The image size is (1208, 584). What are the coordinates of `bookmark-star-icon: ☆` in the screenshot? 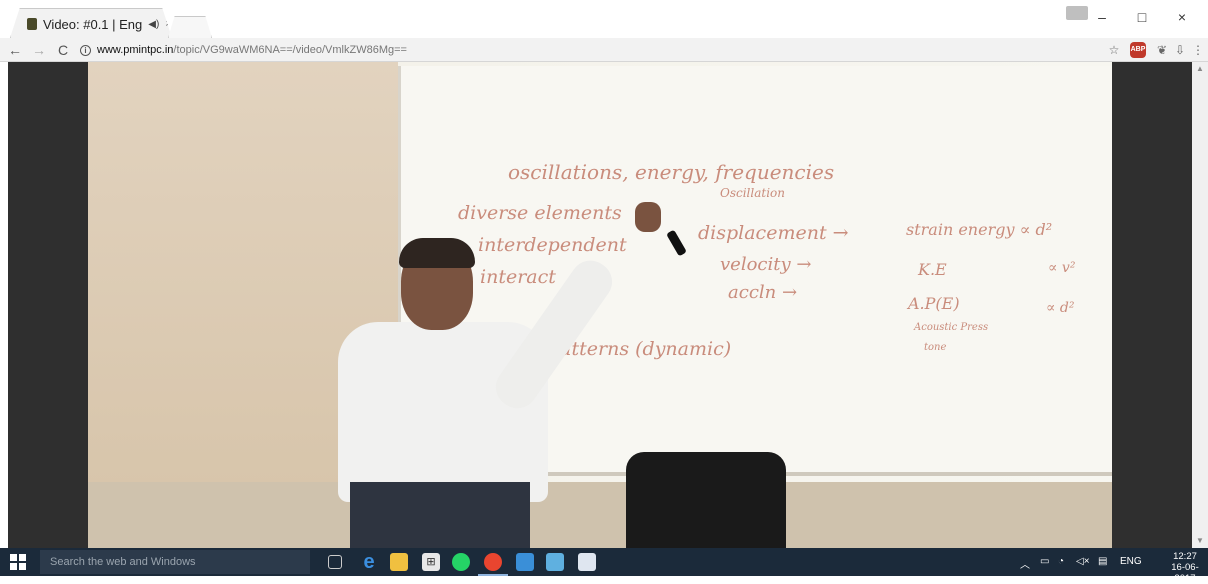 It's located at (1114, 50).